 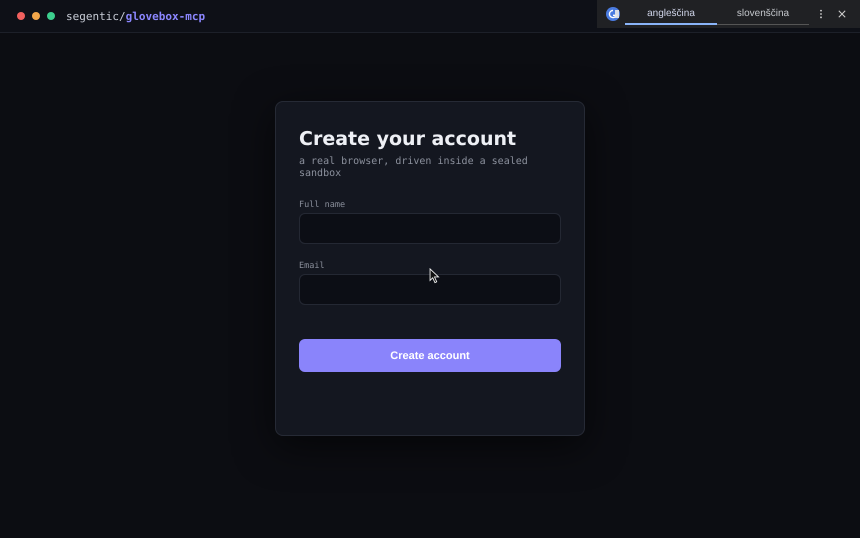 I want to click on translate-icon, so click(x=613, y=14).